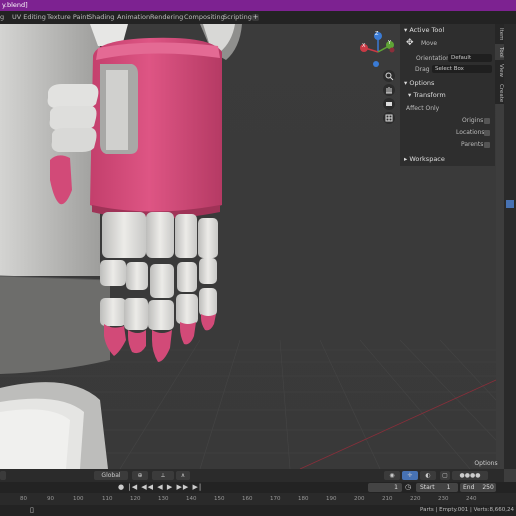 The height and width of the screenshot is (516, 516). Describe the element at coordinates (429, 43) in the screenshot. I see `move-tool-label: Move` at that location.